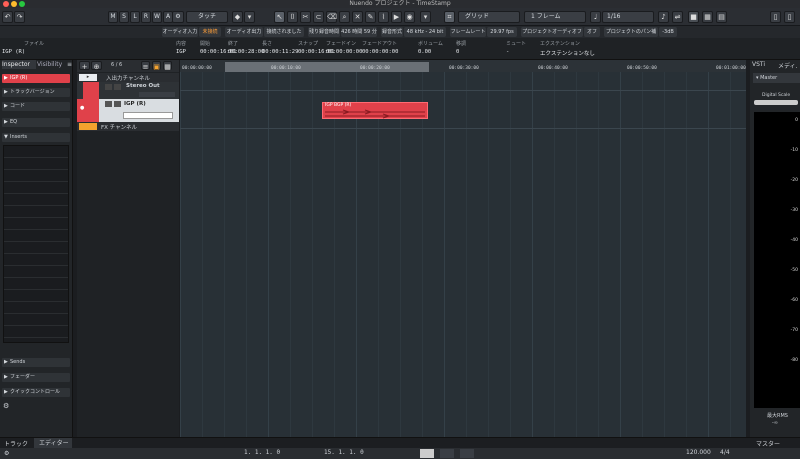  I want to click on minimize-window-icon, so click(14, 4).